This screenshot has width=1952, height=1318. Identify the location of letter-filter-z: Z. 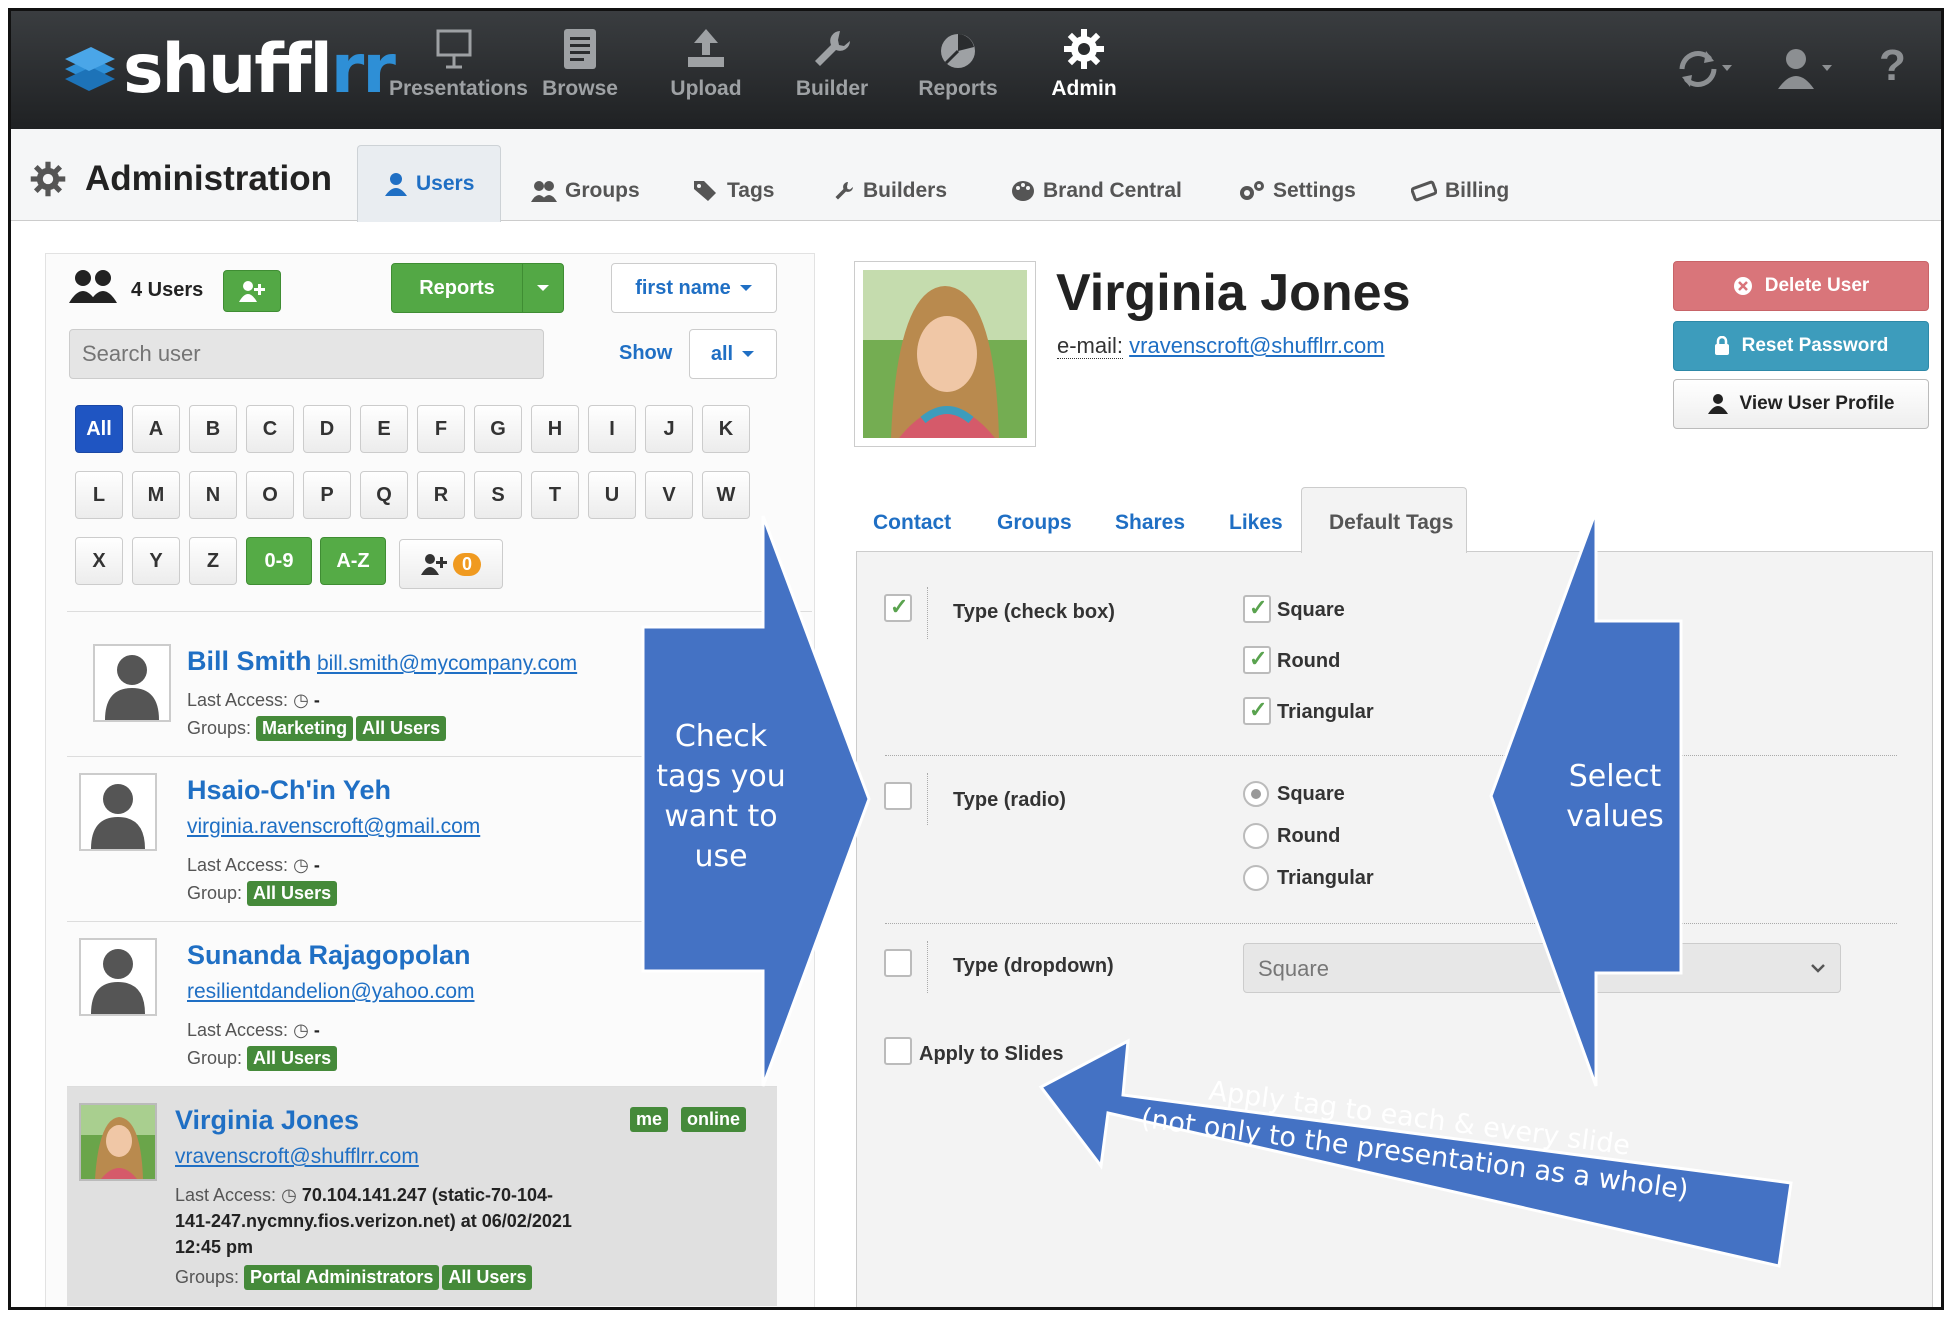
(213, 561).